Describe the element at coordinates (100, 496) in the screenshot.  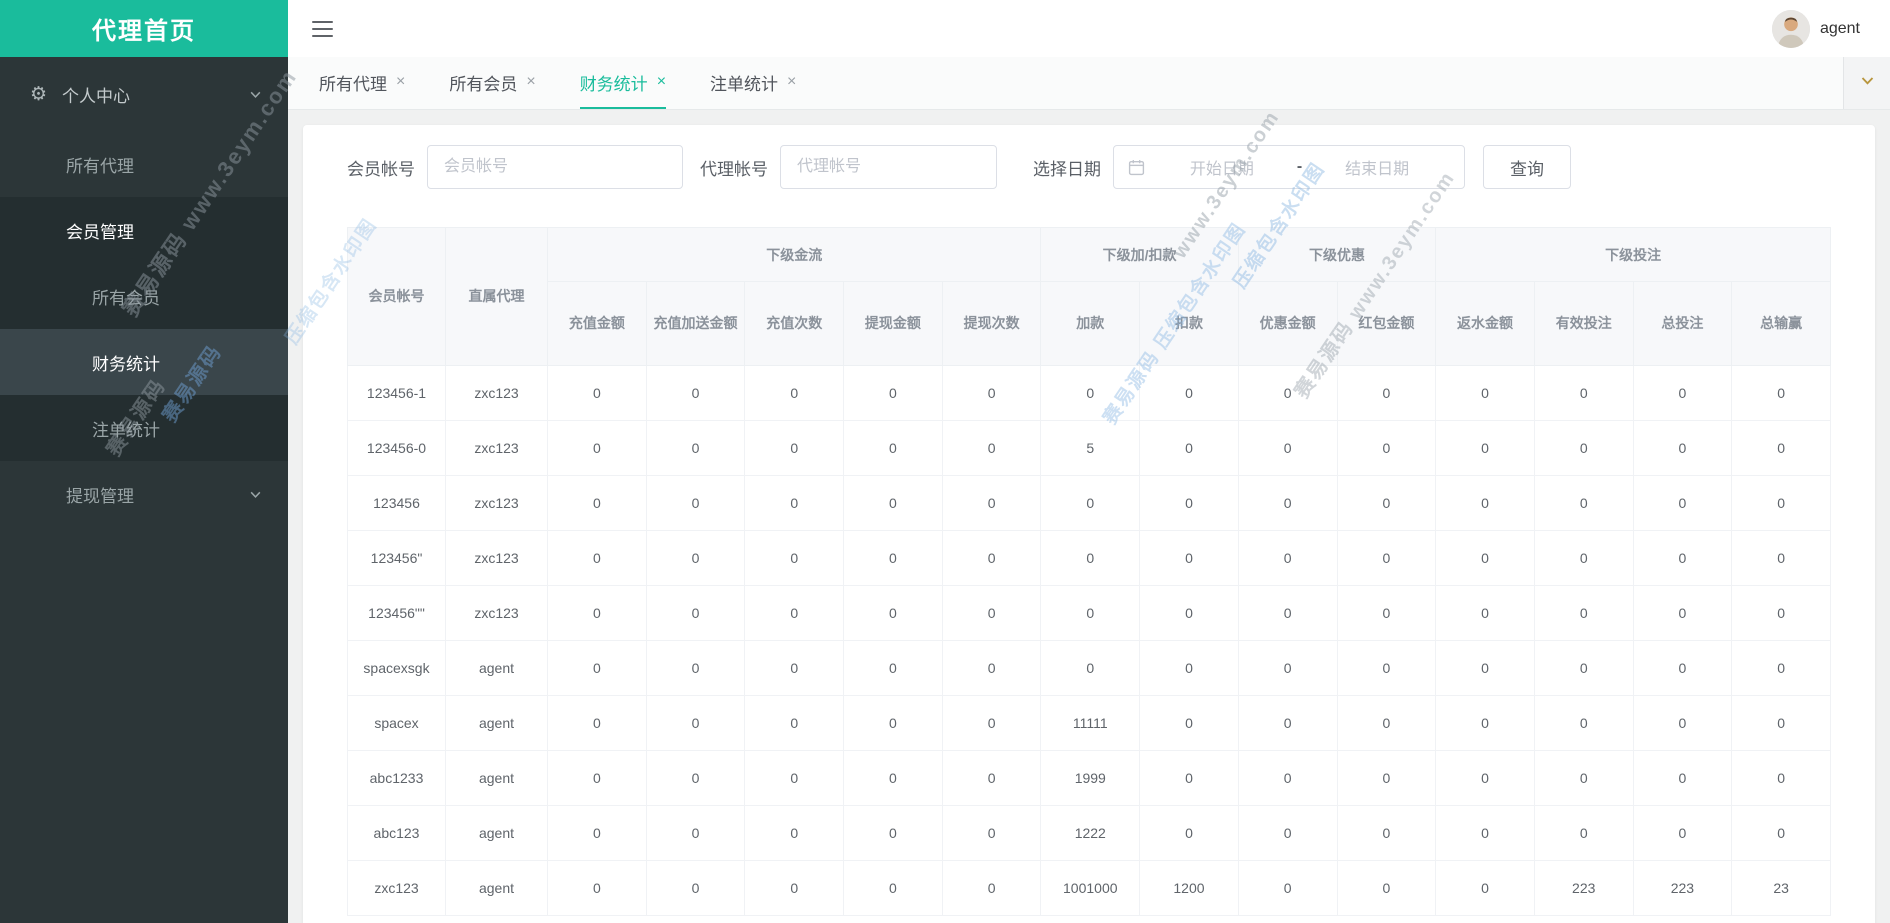
I see `sidebar-item-label: 提现管理` at that location.